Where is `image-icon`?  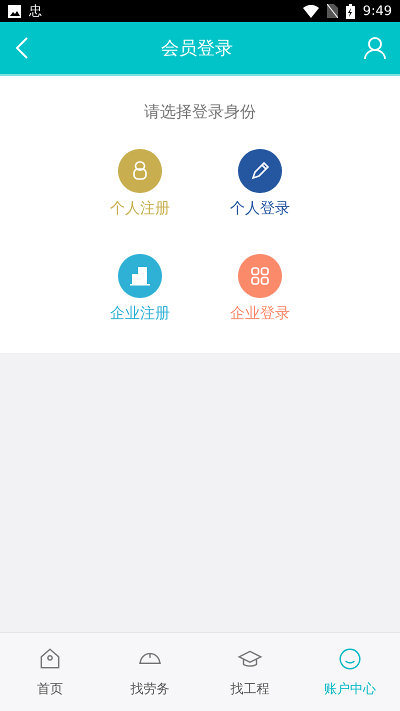
image-icon is located at coordinates (14, 11).